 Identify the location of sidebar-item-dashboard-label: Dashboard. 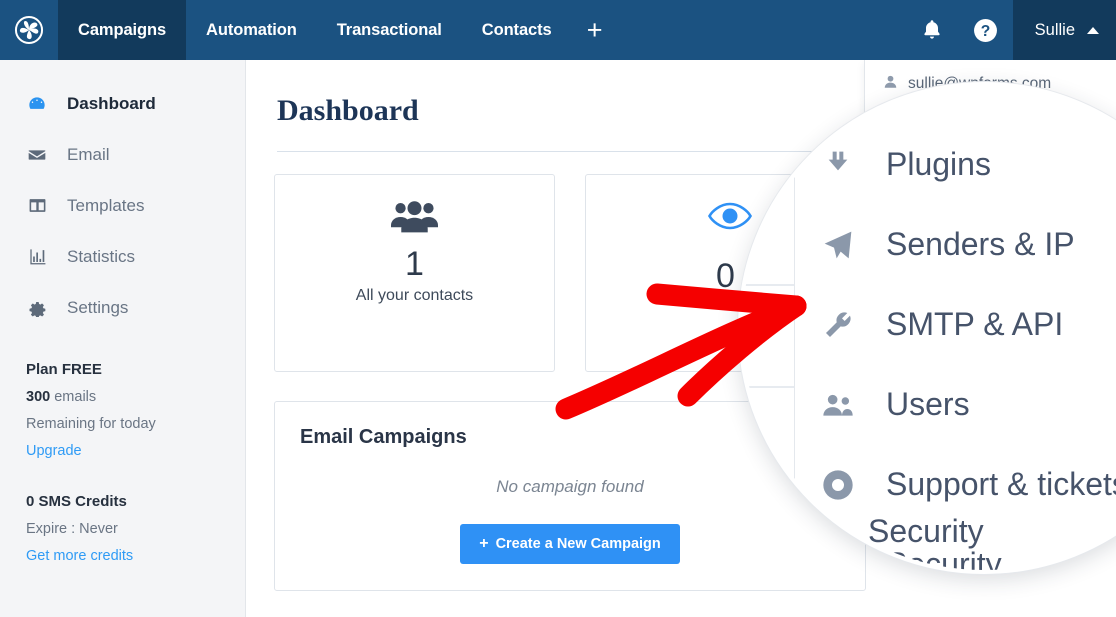
(111, 103).